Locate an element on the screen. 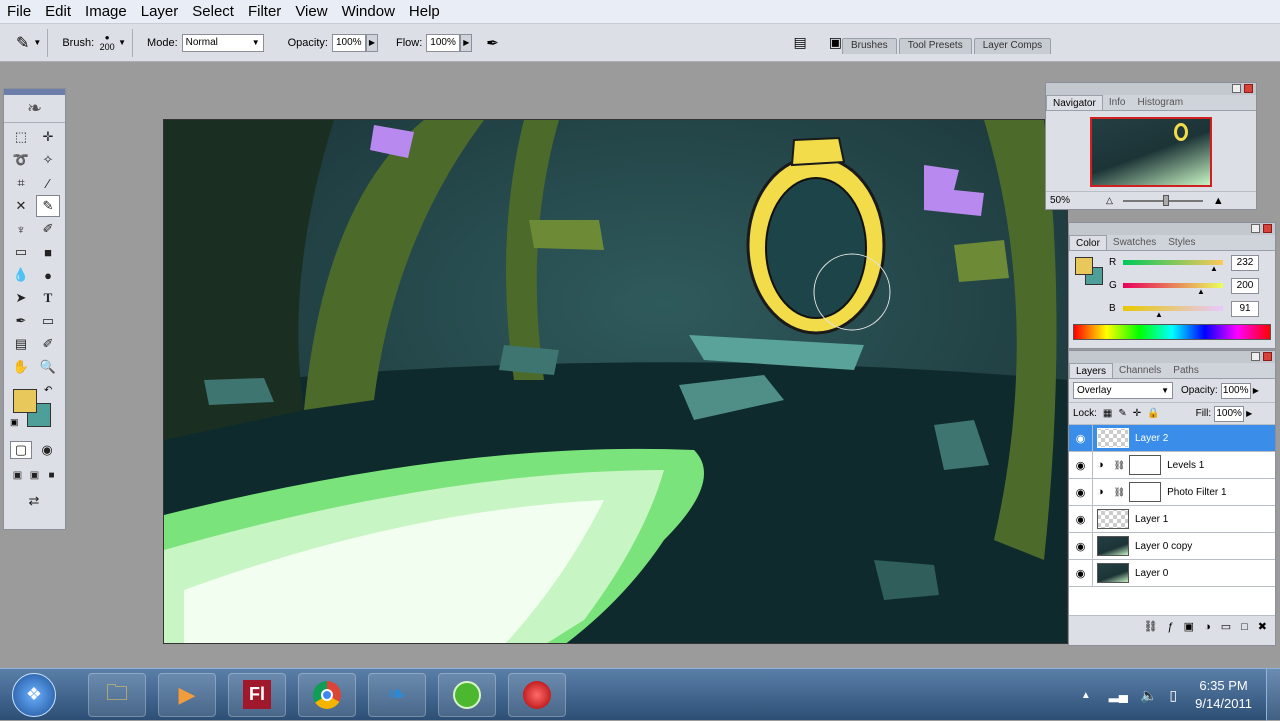 Image resolution: width=1280 pixels, height=721 pixels. zoom-slider is located at coordinates (1162, 200).